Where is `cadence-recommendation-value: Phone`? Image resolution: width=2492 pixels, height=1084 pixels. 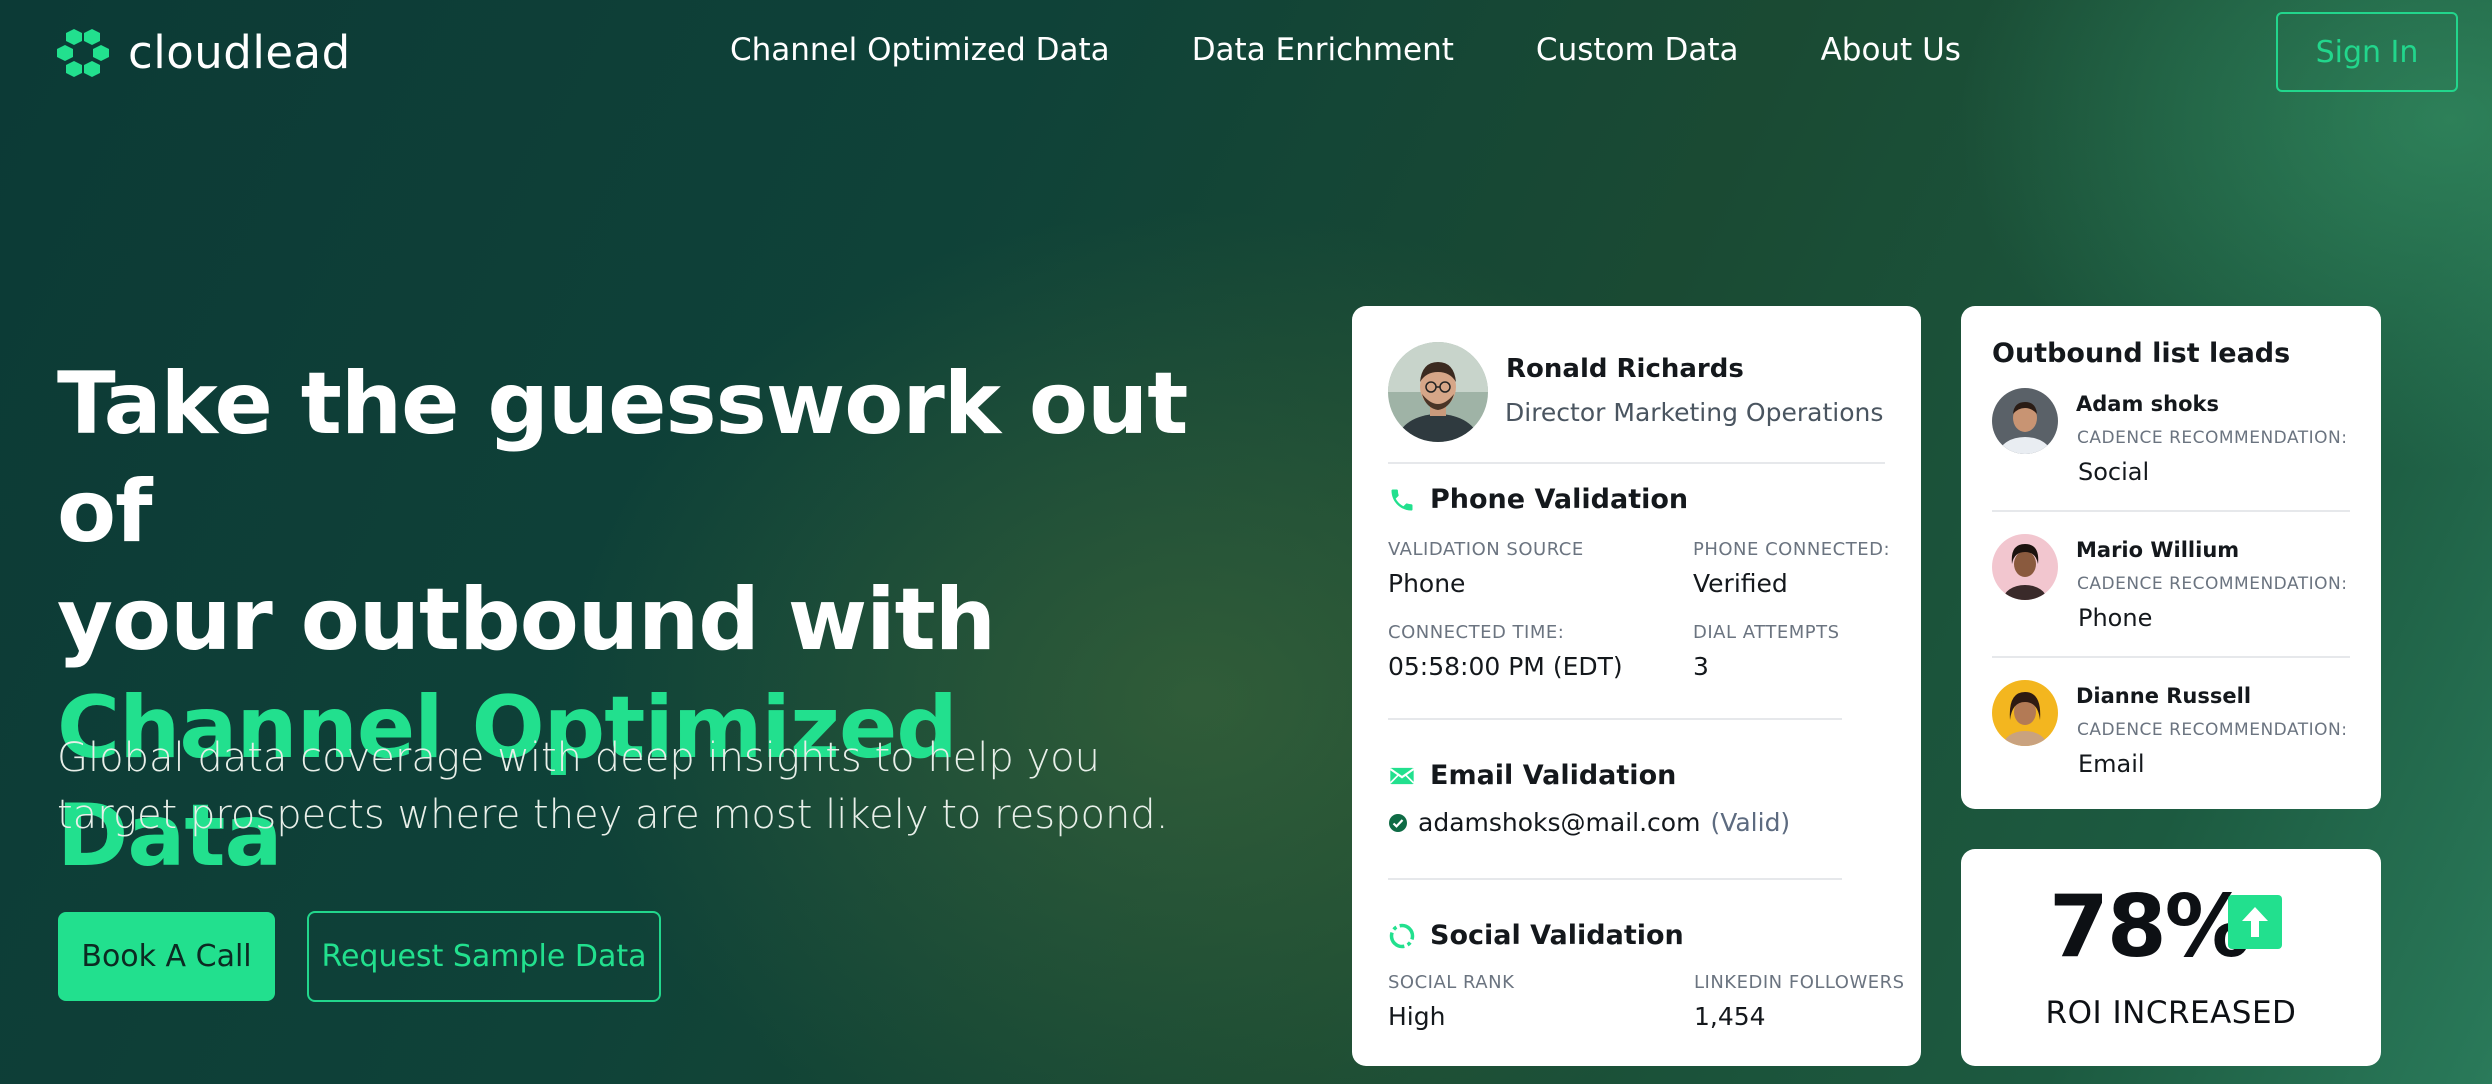
cadence-recommendation-value: Phone is located at coordinates (2115, 618).